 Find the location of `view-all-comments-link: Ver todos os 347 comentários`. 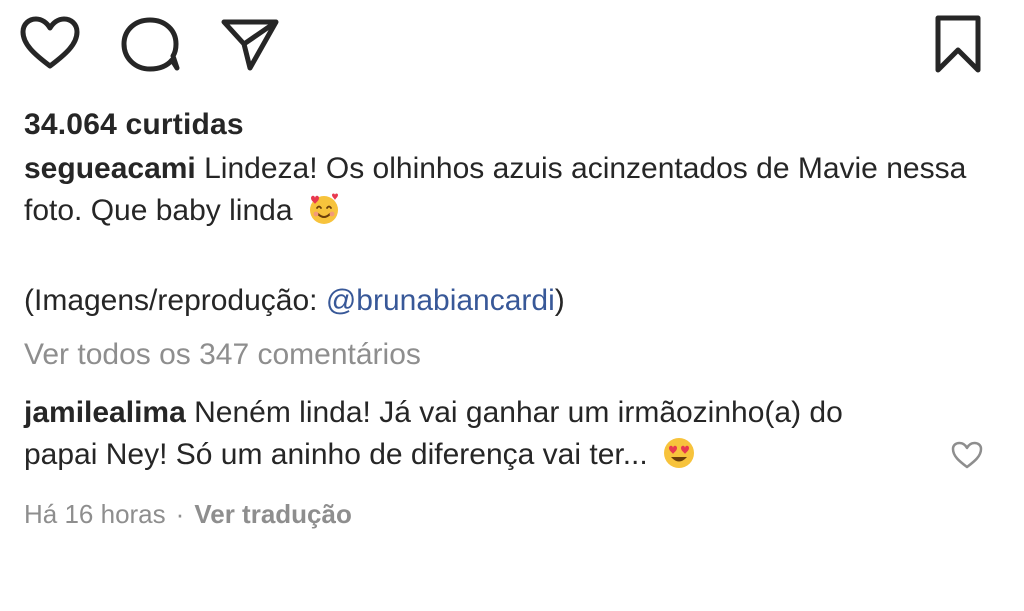

view-all-comments-link: Ver todos os 347 comentários is located at coordinates (222, 355).